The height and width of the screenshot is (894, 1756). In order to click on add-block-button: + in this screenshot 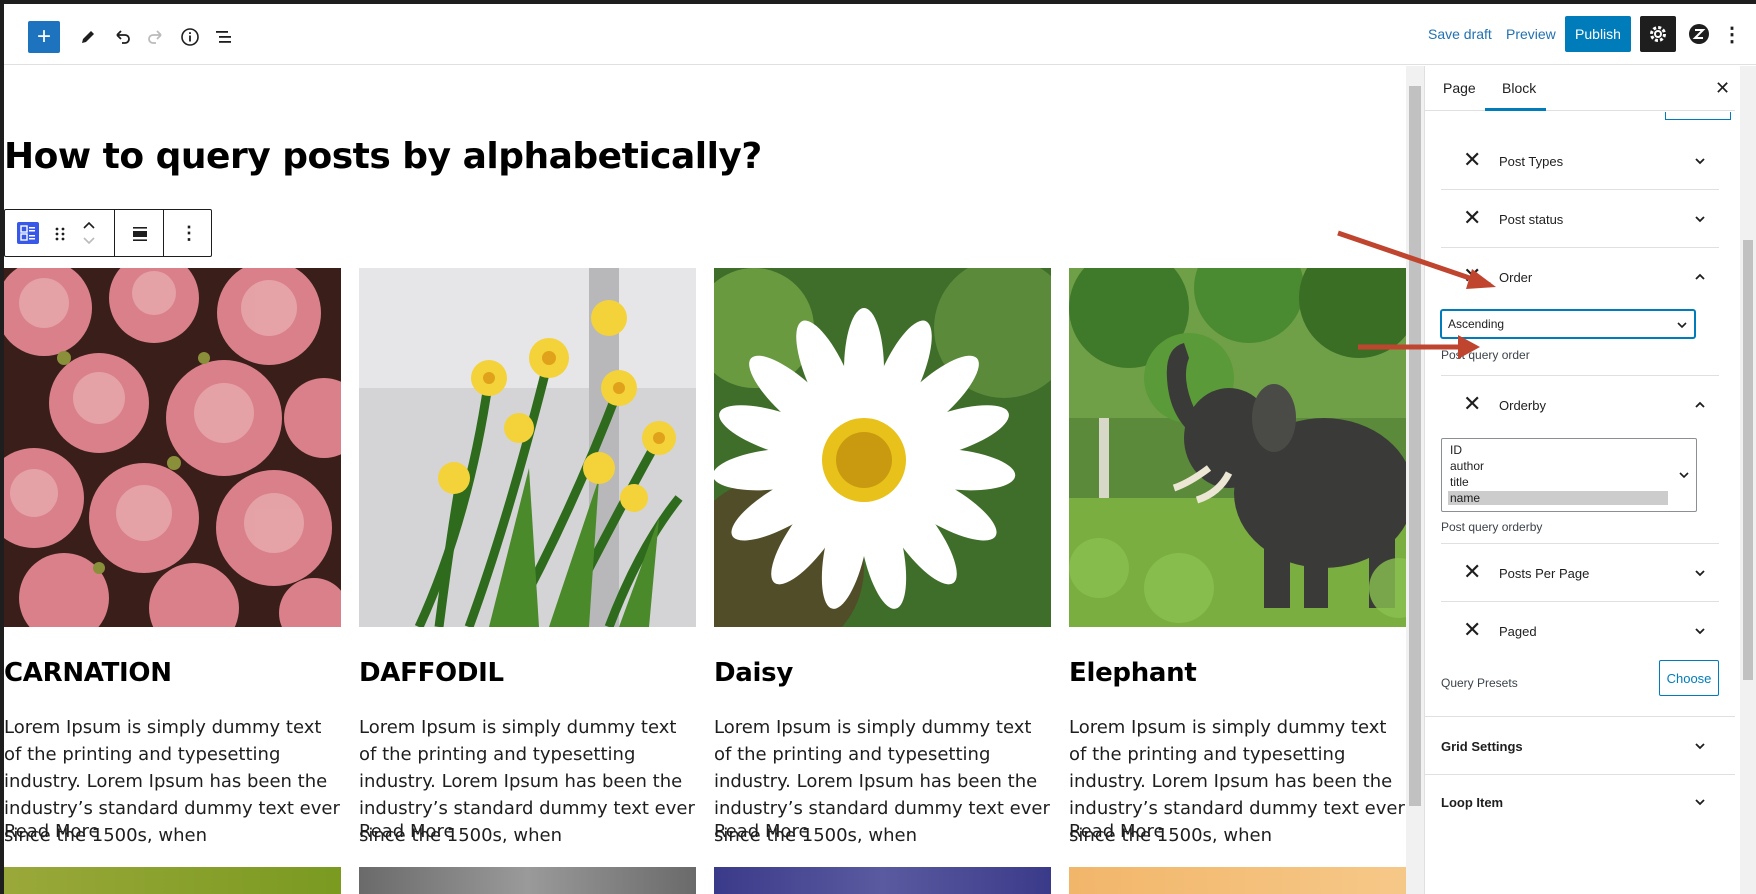, I will do `click(44, 37)`.